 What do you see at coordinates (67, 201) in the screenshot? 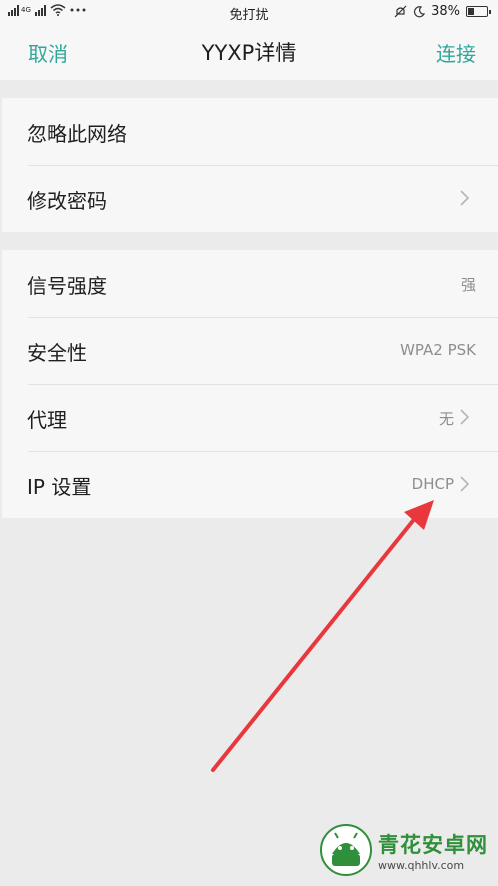
I see `change-password-label: 修改密码` at bounding box center [67, 201].